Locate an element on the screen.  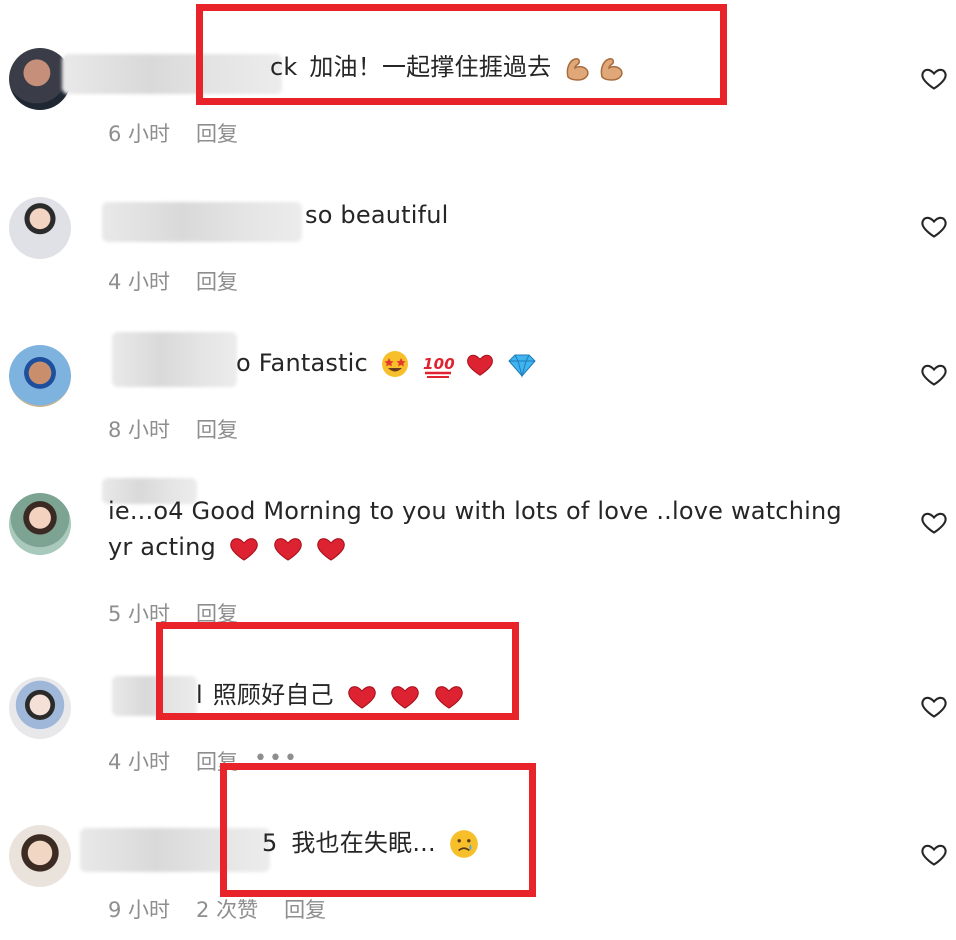
hundred-points-emoji: 100 is located at coordinates (438, 366).